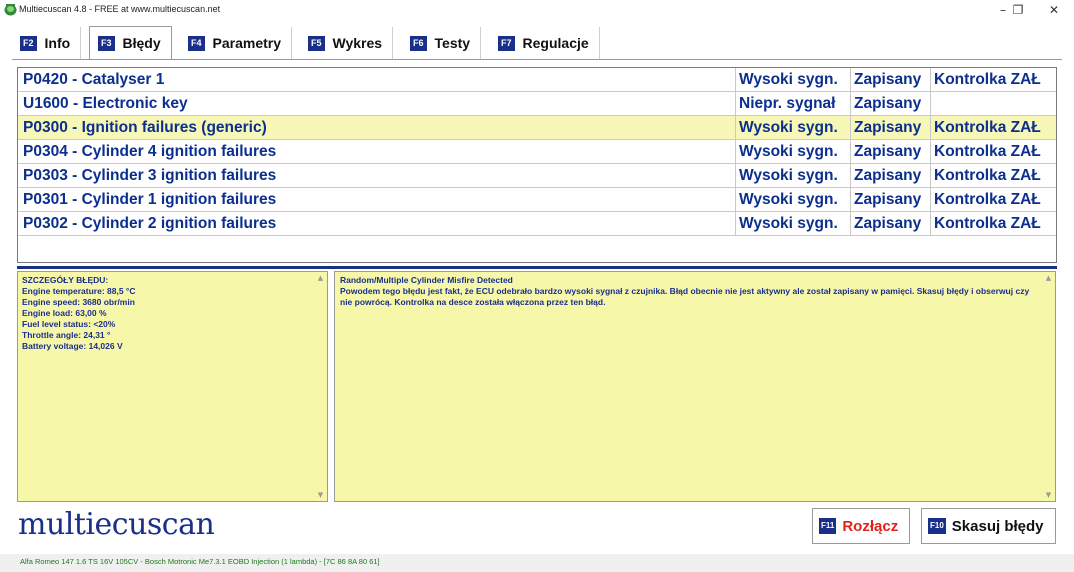  I want to click on close-button: ✕, so click(1054, 10).